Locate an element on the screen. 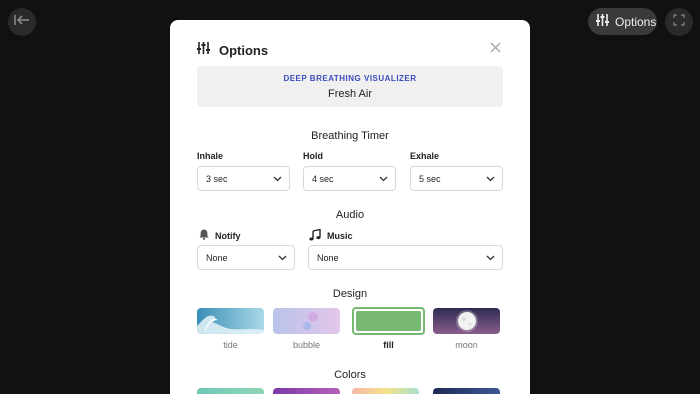 The width and height of the screenshot is (700, 394). visualizer-subtitle: DEEP BREATHING VISUALIZER is located at coordinates (350, 78).